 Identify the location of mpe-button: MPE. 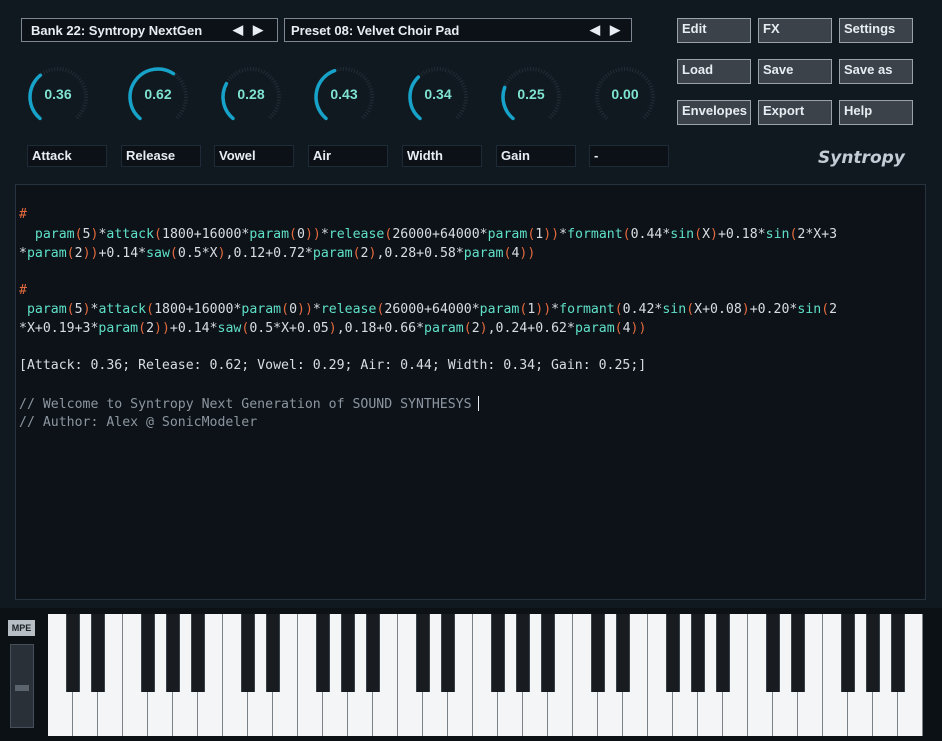
(21, 628).